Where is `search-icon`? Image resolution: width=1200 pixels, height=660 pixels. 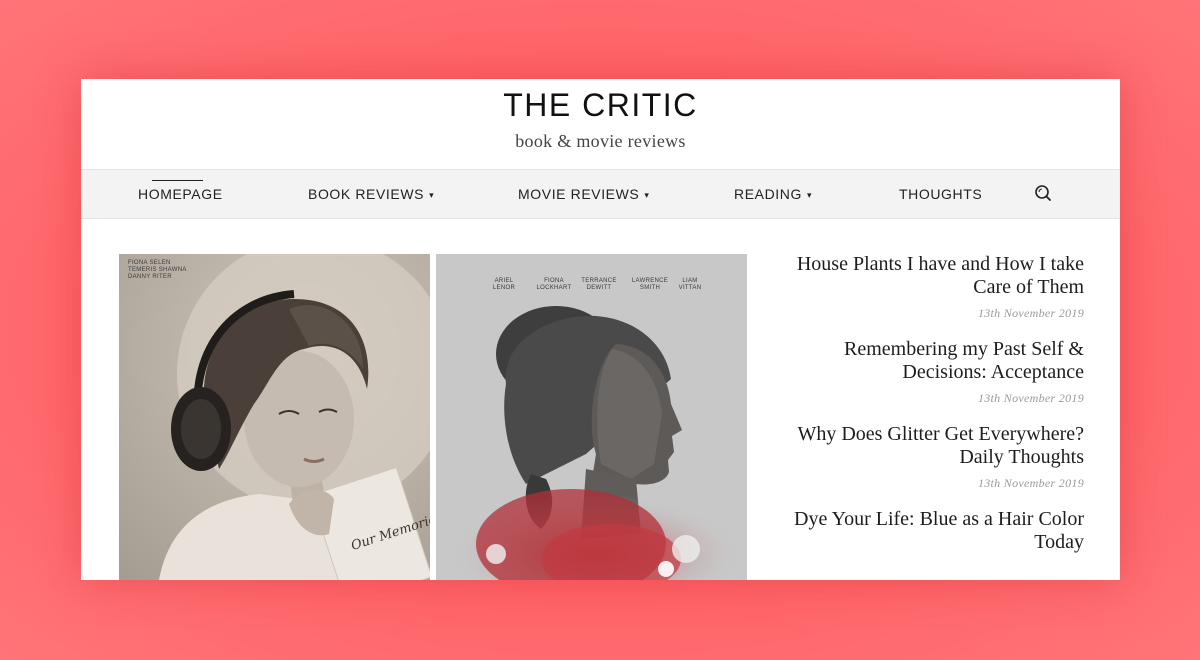
search-icon is located at coordinates (1043, 193).